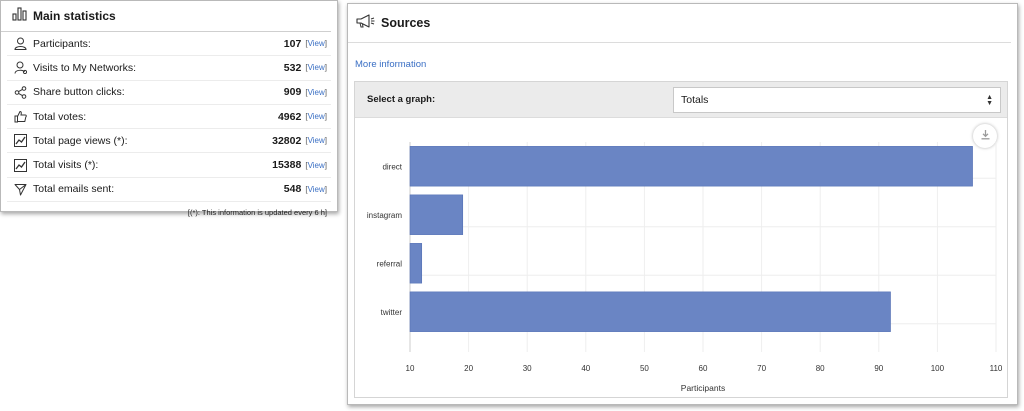 This screenshot has width=1024, height=411. What do you see at coordinates (19, 16) in the screenshot?
I see `bar-chart-icon` at bounding box center [19, 16].